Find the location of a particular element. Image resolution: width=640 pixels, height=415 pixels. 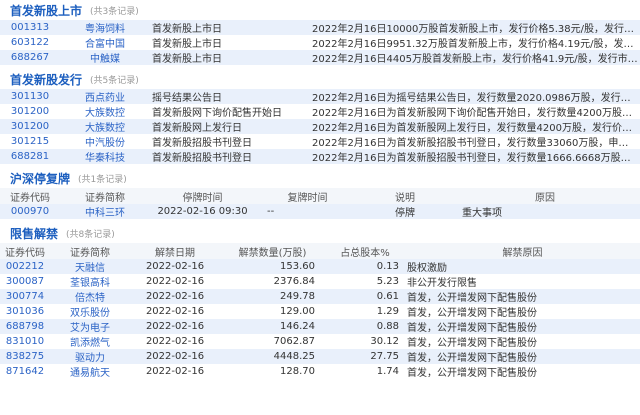

event-type: 首发新股网下询价配售开始日 is located at coordinates (217, 113).